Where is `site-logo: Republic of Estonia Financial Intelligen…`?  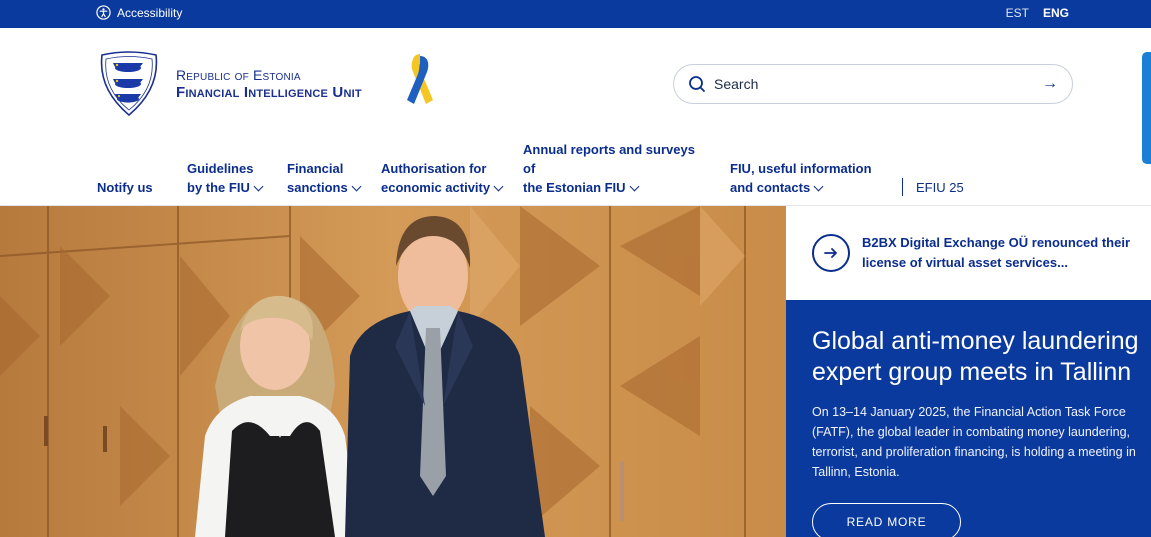
site-logo: Republic of Estonia Financial Intelligen… is located at coordinates (229, 84).